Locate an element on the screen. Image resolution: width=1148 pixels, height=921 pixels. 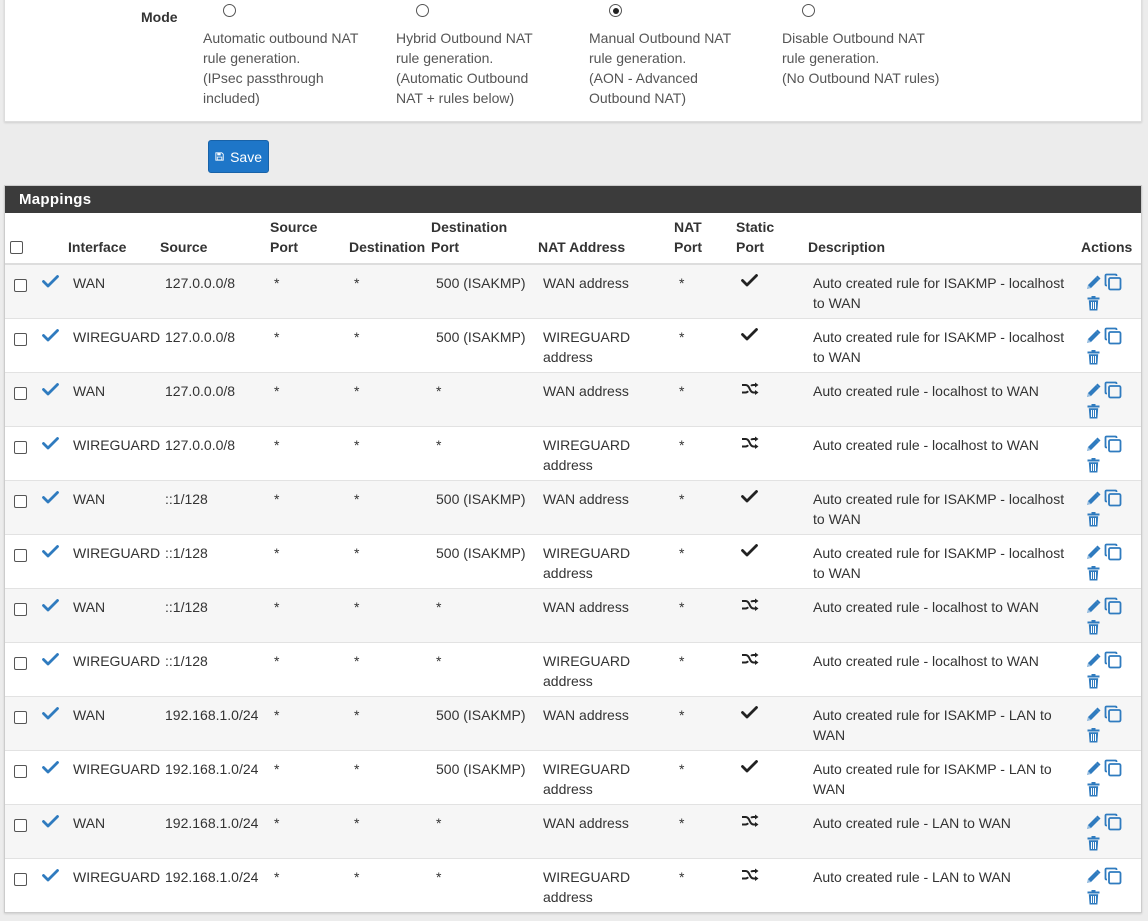
cell-nat-port: * is located at coordinates (682, 553).